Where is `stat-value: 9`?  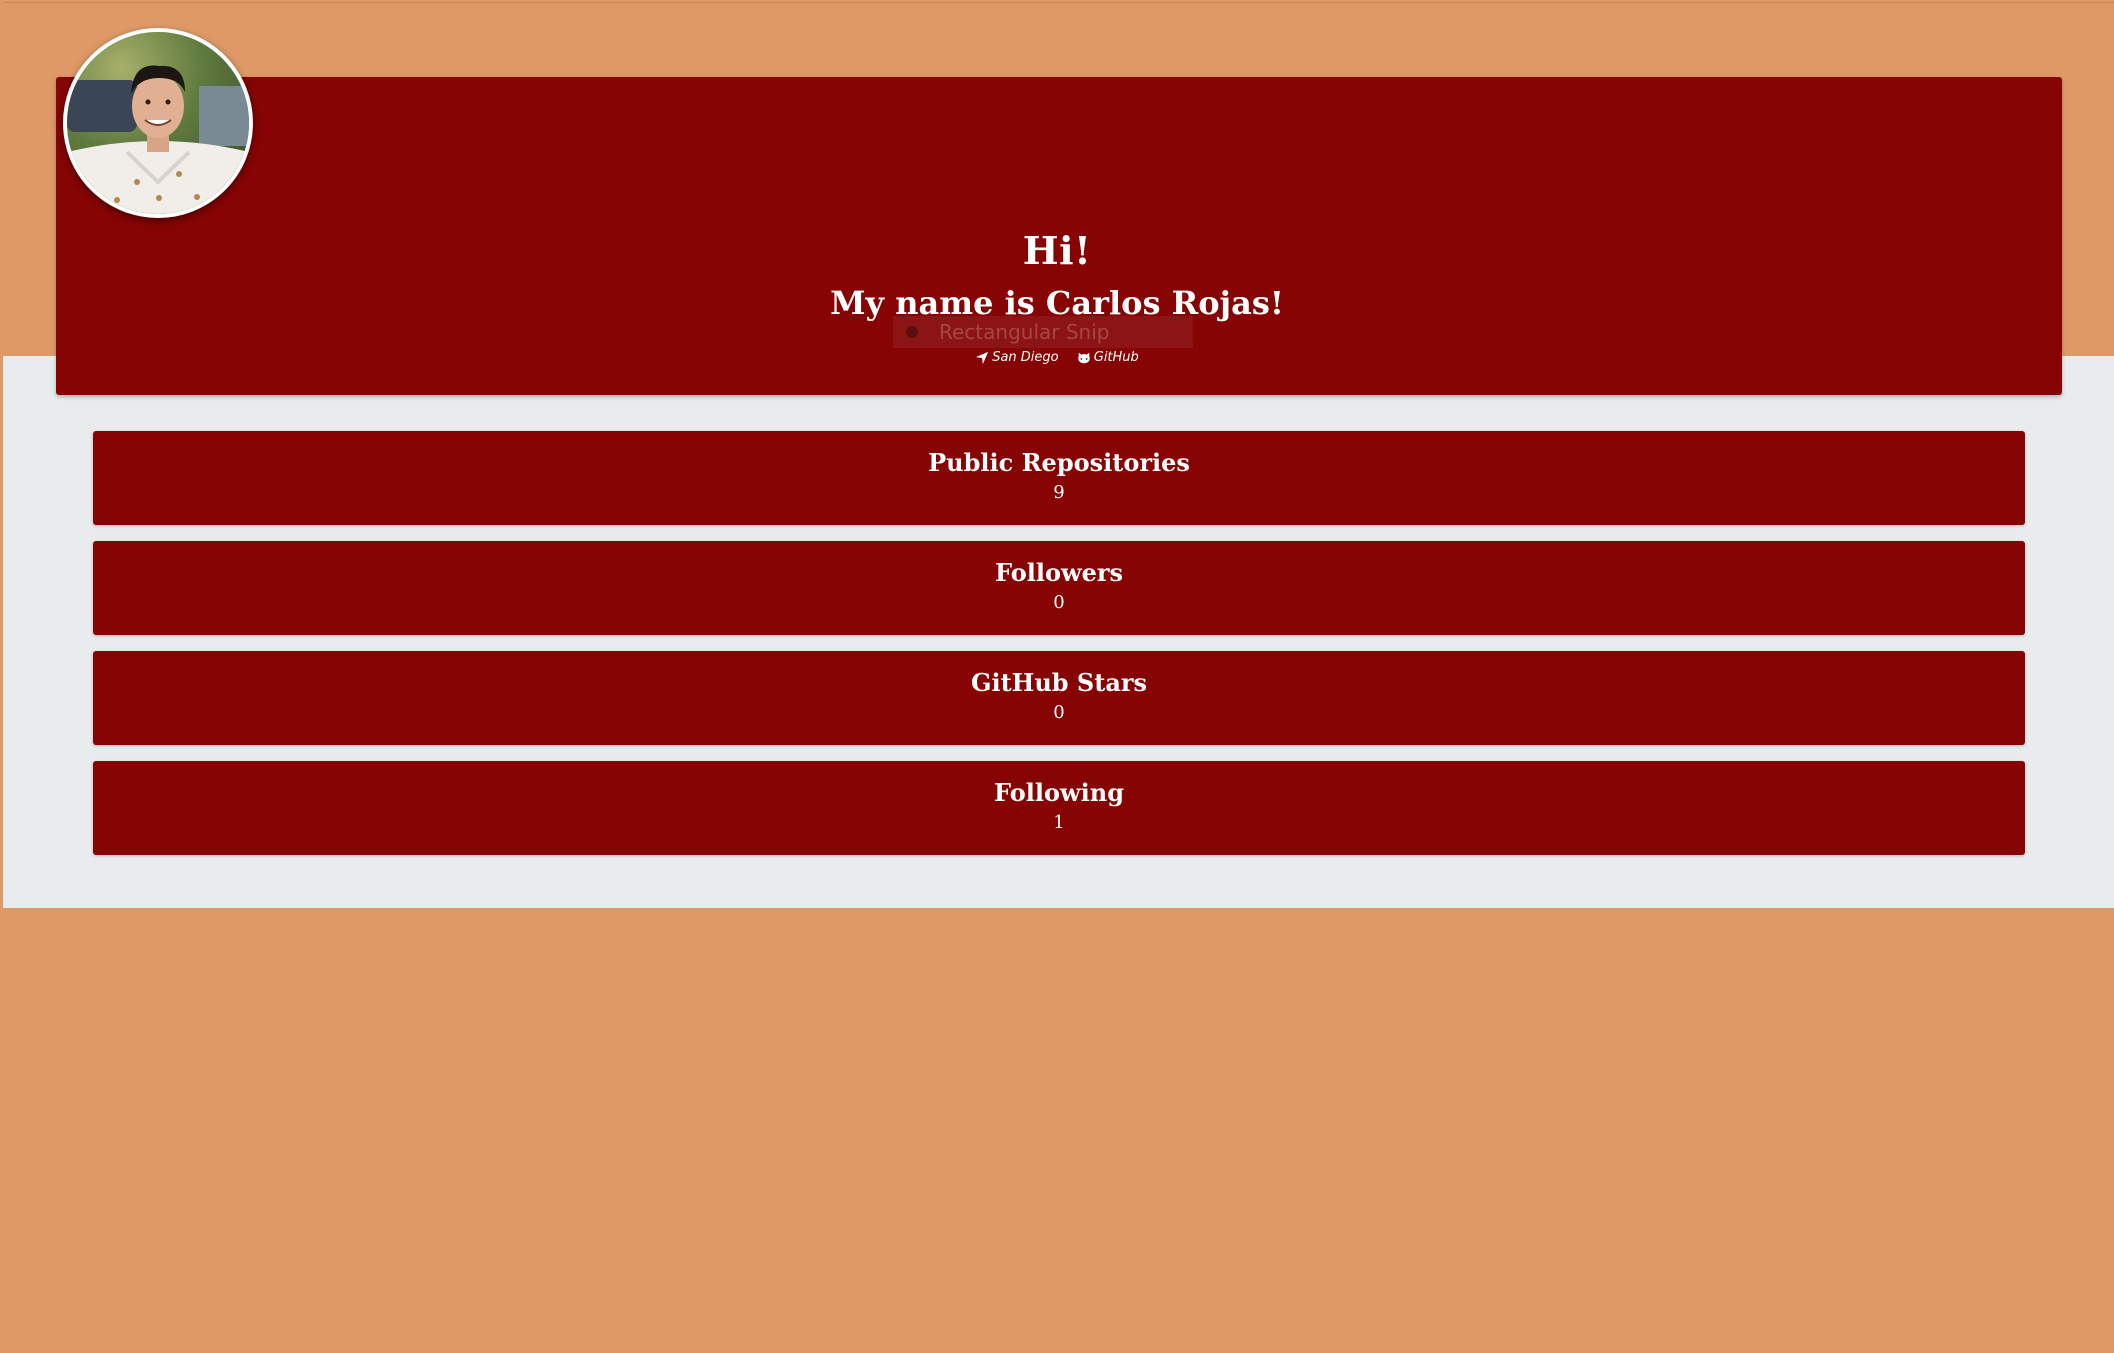 stat-value: 9 is located at coordinates (1059, 492).